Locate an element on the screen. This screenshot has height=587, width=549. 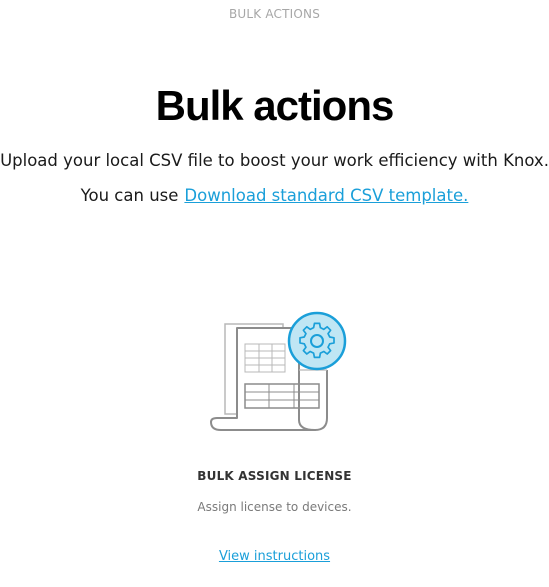
view-instructions-link: View instructions is located at coordinates (274, 556).